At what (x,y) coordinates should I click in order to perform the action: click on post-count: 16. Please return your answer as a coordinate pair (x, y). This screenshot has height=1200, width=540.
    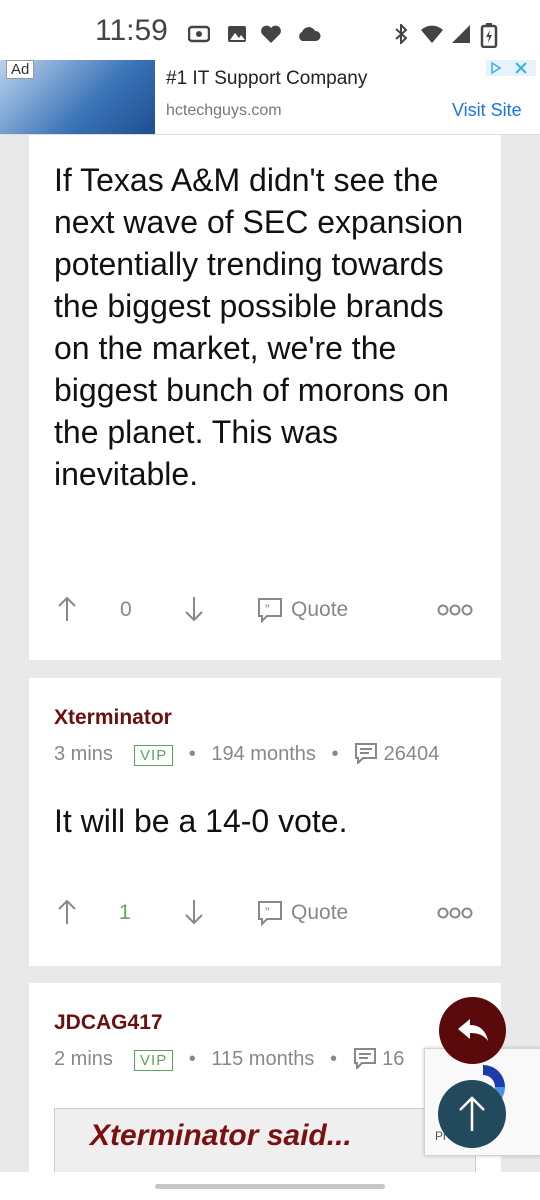
    Looking at the image, I should click on (393, 1059).